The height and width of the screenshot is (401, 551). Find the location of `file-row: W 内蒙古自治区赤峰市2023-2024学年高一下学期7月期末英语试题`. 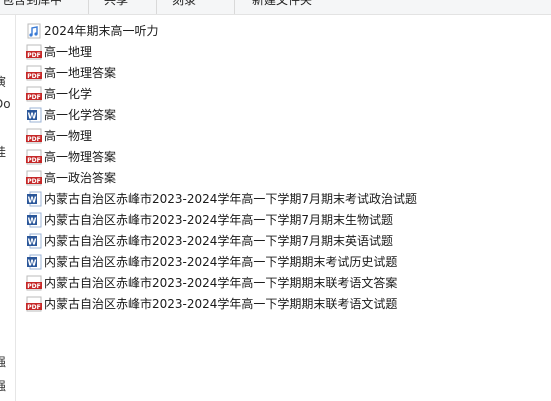

file-row: W 内蒙古自治区赤峰市2023-2024学年高一下学期7月期末英语试题 is located at coordinates (282, 240).